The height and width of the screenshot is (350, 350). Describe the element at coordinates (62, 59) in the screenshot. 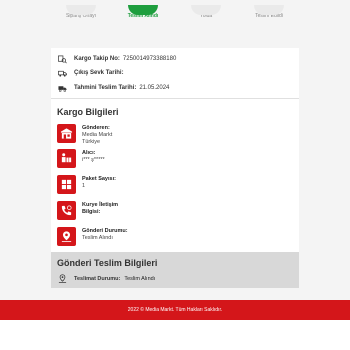

I see `tracking-search-icon` at that location.